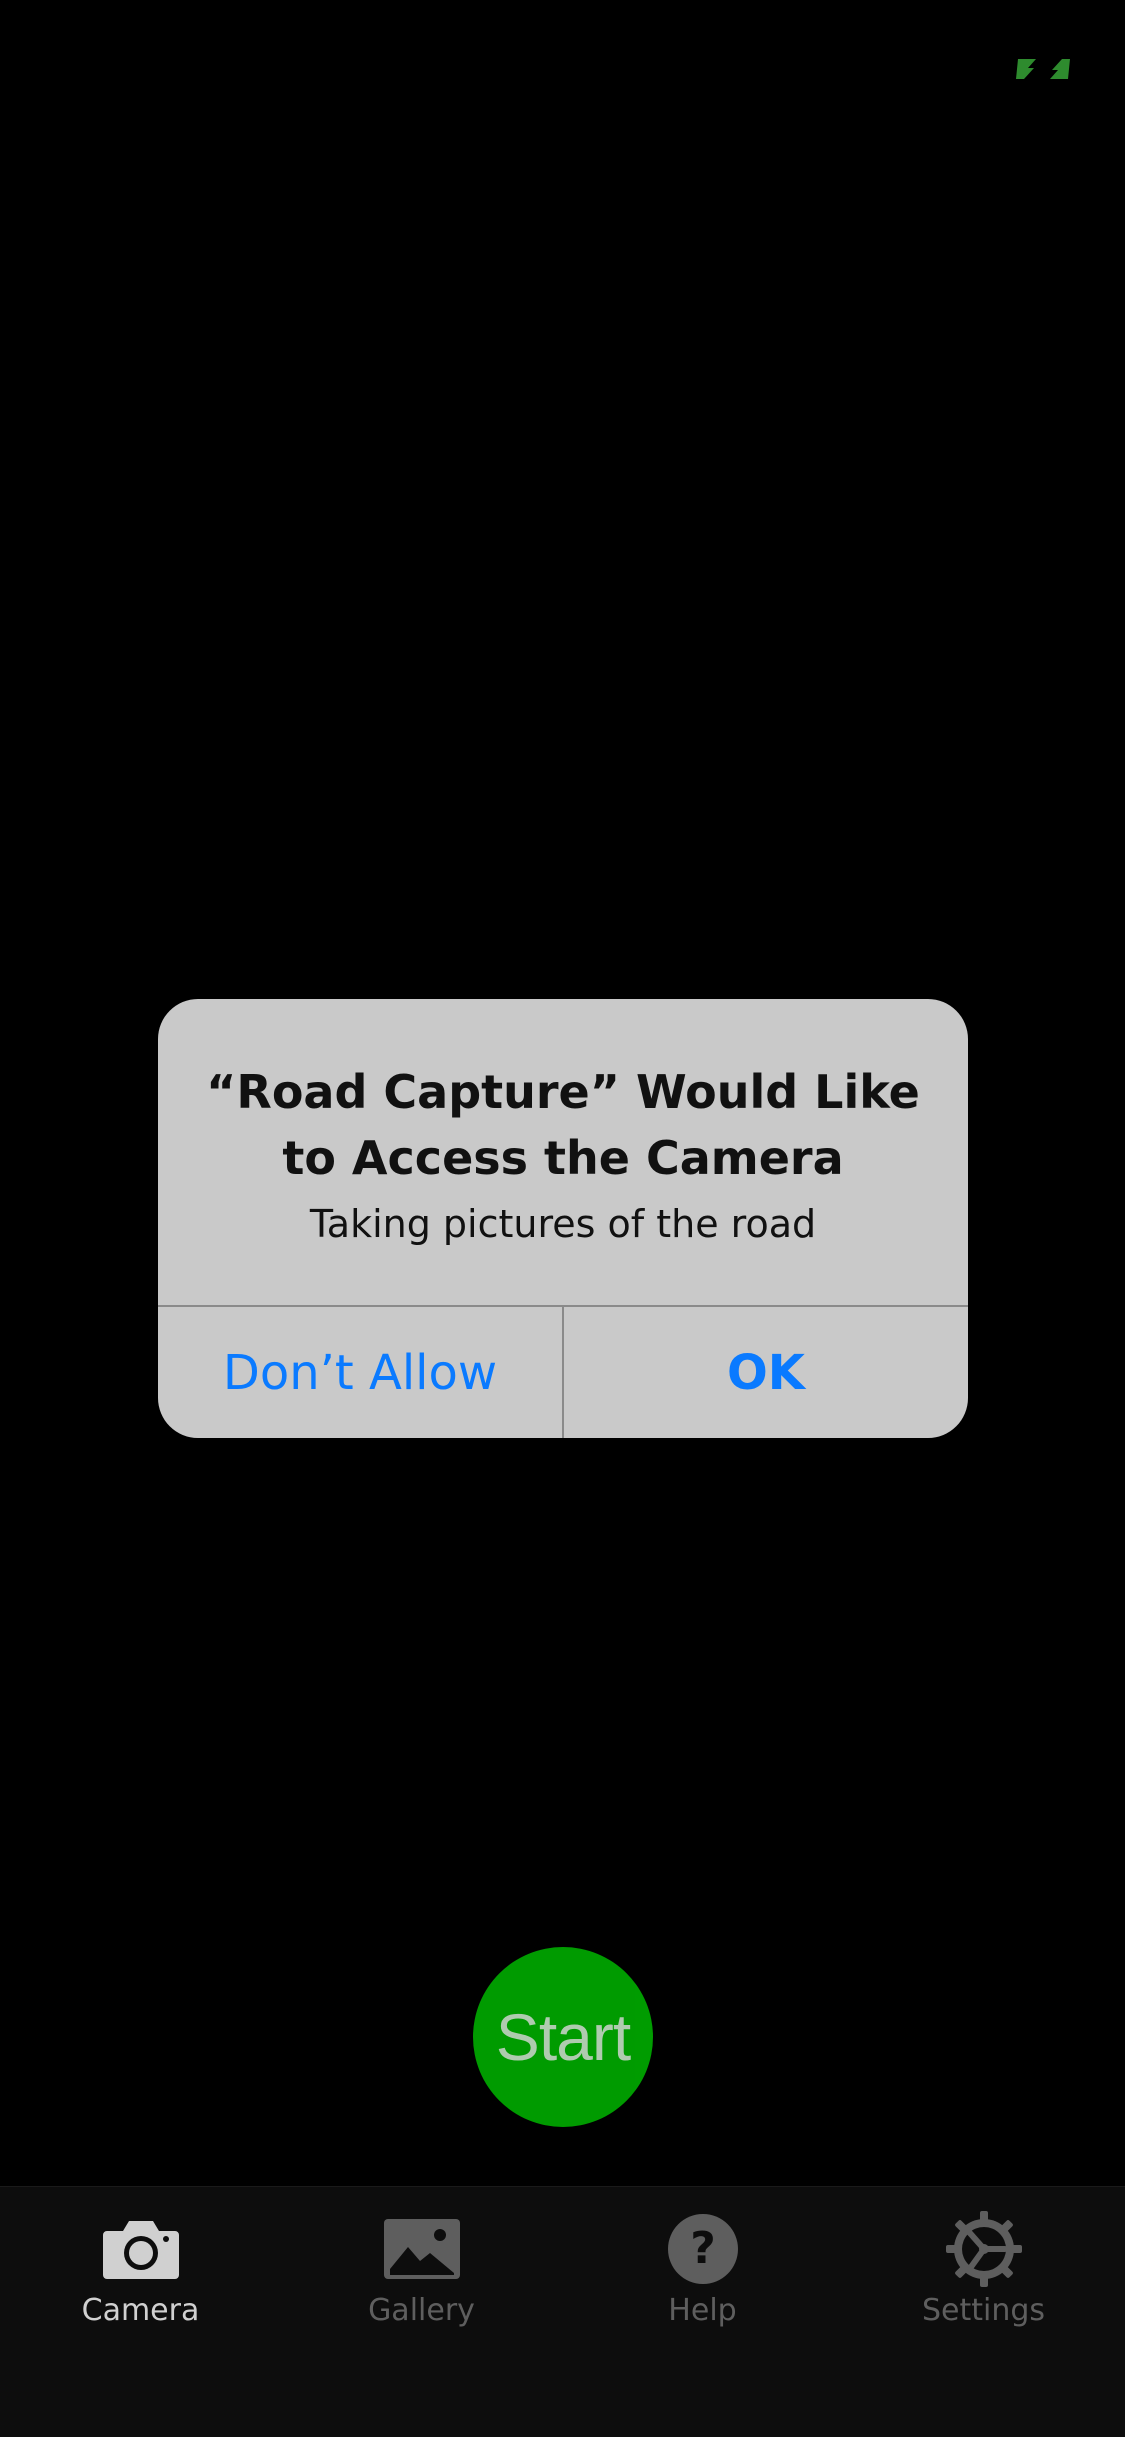  I want to click on tab-gallery: Gallery, so click(421, 2272).